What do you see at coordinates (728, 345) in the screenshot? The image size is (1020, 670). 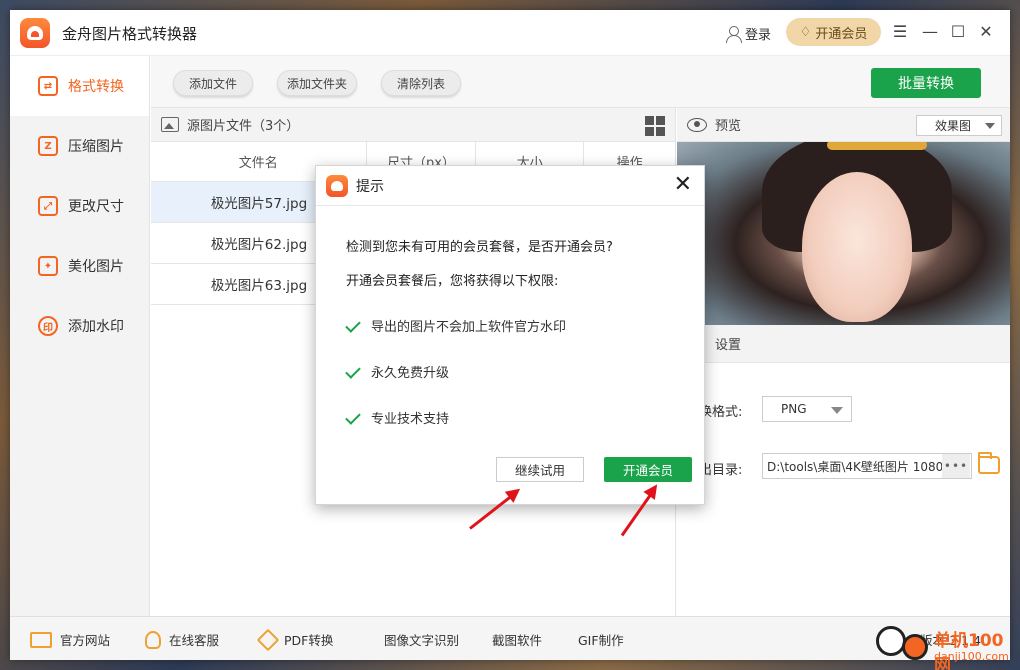 I see `settings-title: 设置` at bounding box center [728, 345].